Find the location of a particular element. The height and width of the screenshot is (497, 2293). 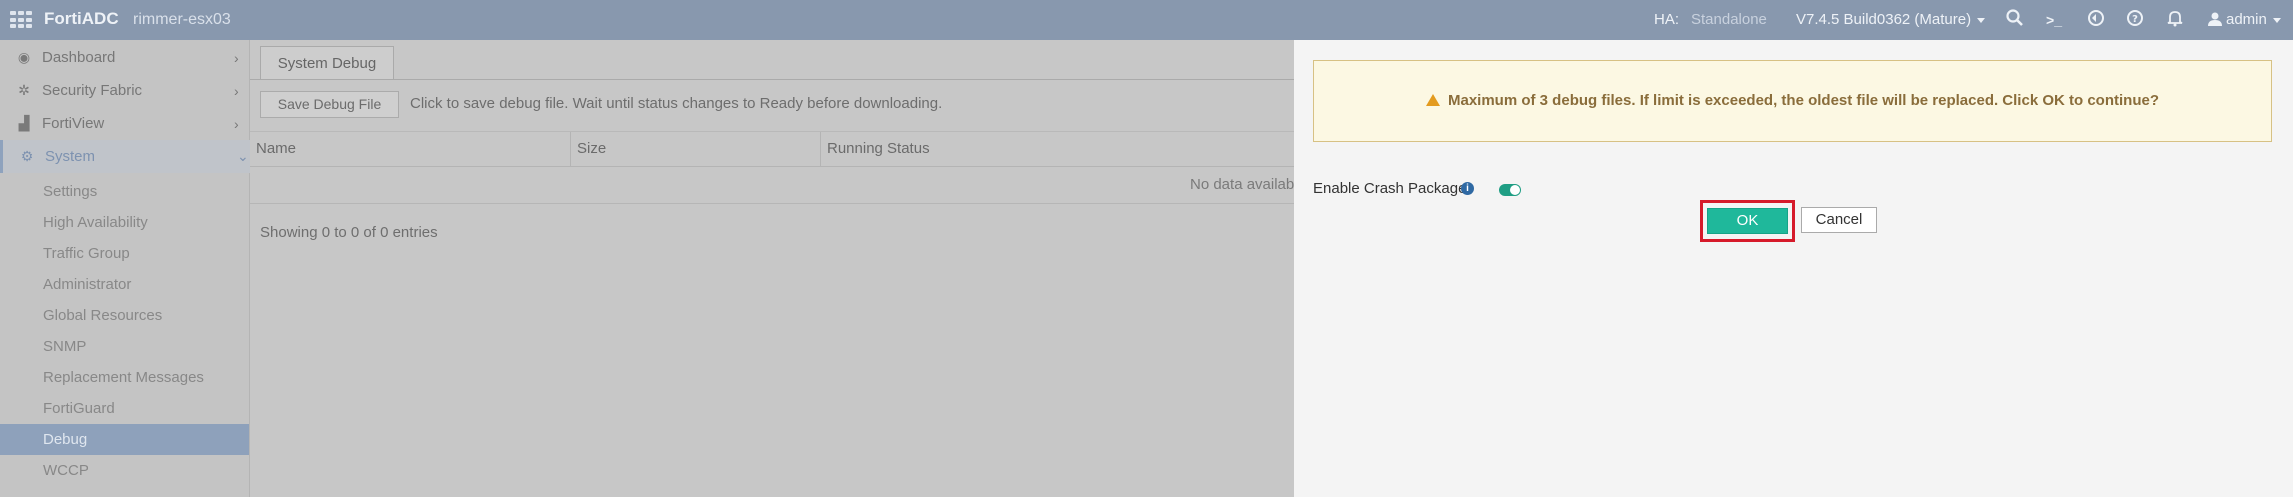

table-divider is located at coordinates (772, 203).